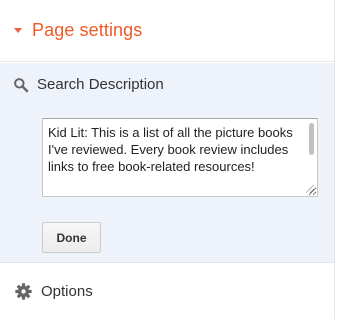  What do you see at coordinates (87, 30) in the screenshot?
I see `page-settings-title: Page settings` at bounding box center [87, 30].